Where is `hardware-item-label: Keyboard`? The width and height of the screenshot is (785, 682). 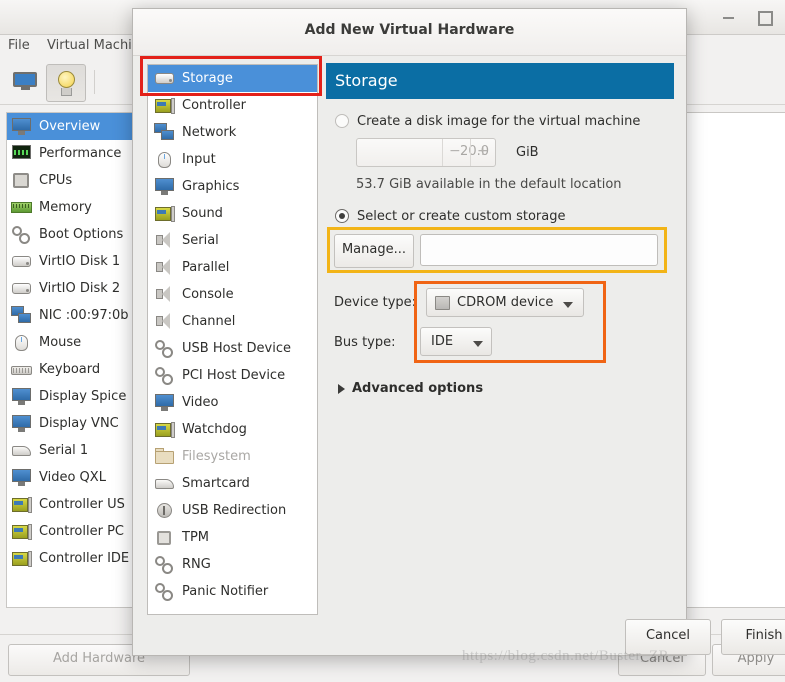
hardware-item-label: Keyboard is located at coordinates (70, 369).